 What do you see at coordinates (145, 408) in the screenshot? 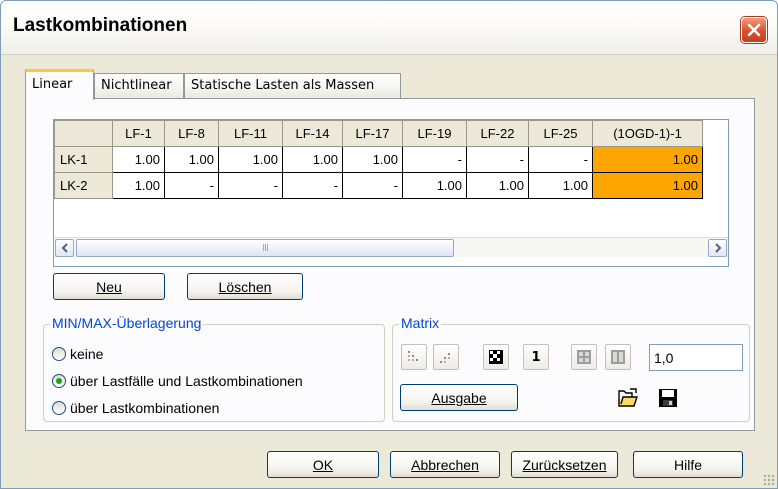
I see `radio-lastkombinationen-label: über Lastkombinationen` at bounding box center [145, 408].